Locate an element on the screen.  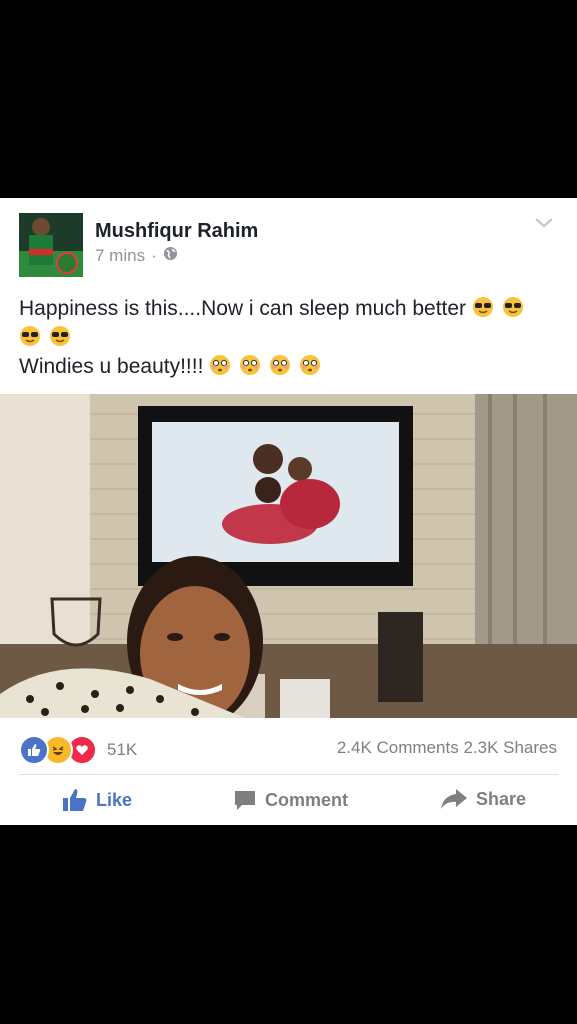
like-label: Like is located at coordinates (114, 799).